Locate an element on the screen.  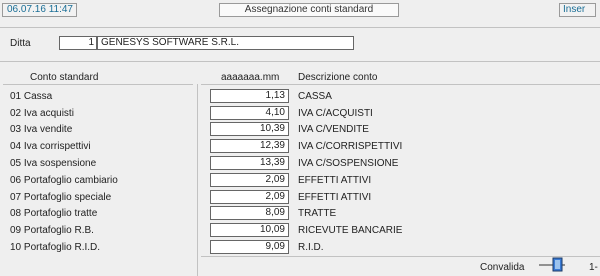
header-divider is located at coordinates (300, 27).